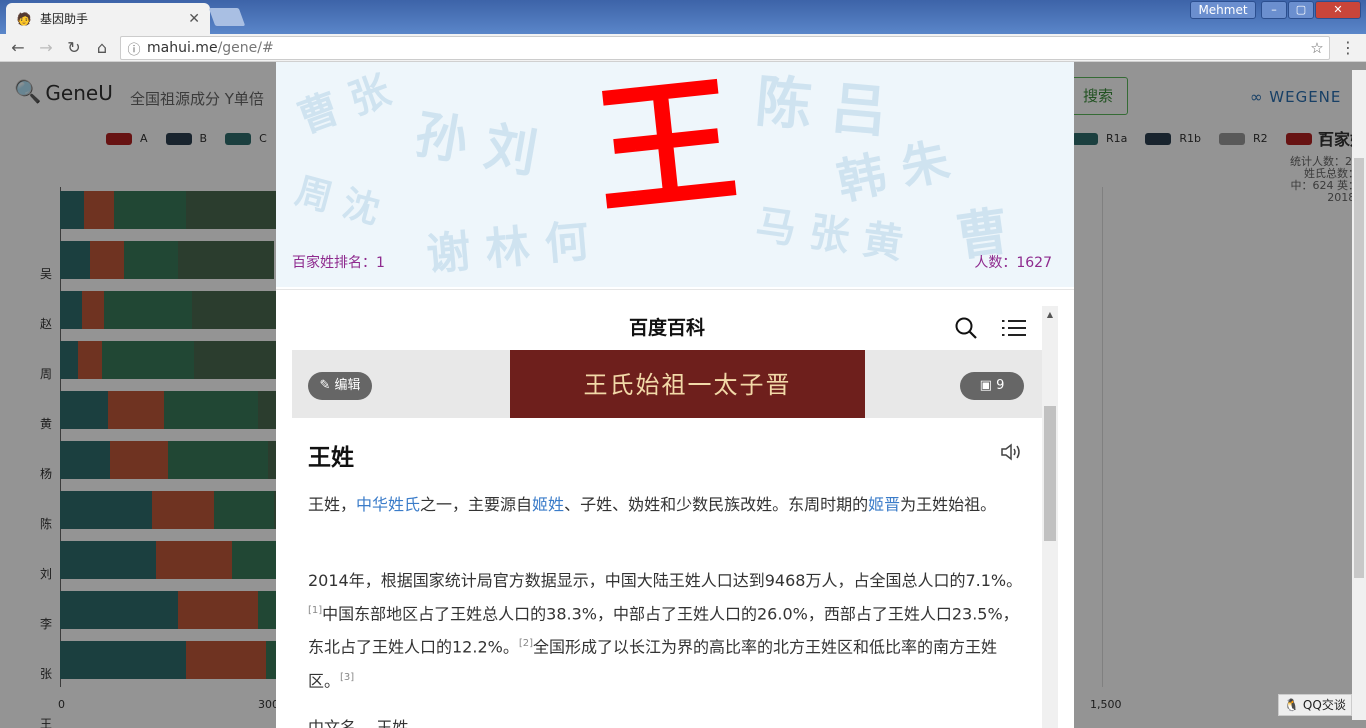  What do you see at coordinates (683, 17) in the screenshot?
I see `window-titlebar: 🧑 基因助手 ✕ Mehmet – ▢ ✕` at bounding box center [683, 17].